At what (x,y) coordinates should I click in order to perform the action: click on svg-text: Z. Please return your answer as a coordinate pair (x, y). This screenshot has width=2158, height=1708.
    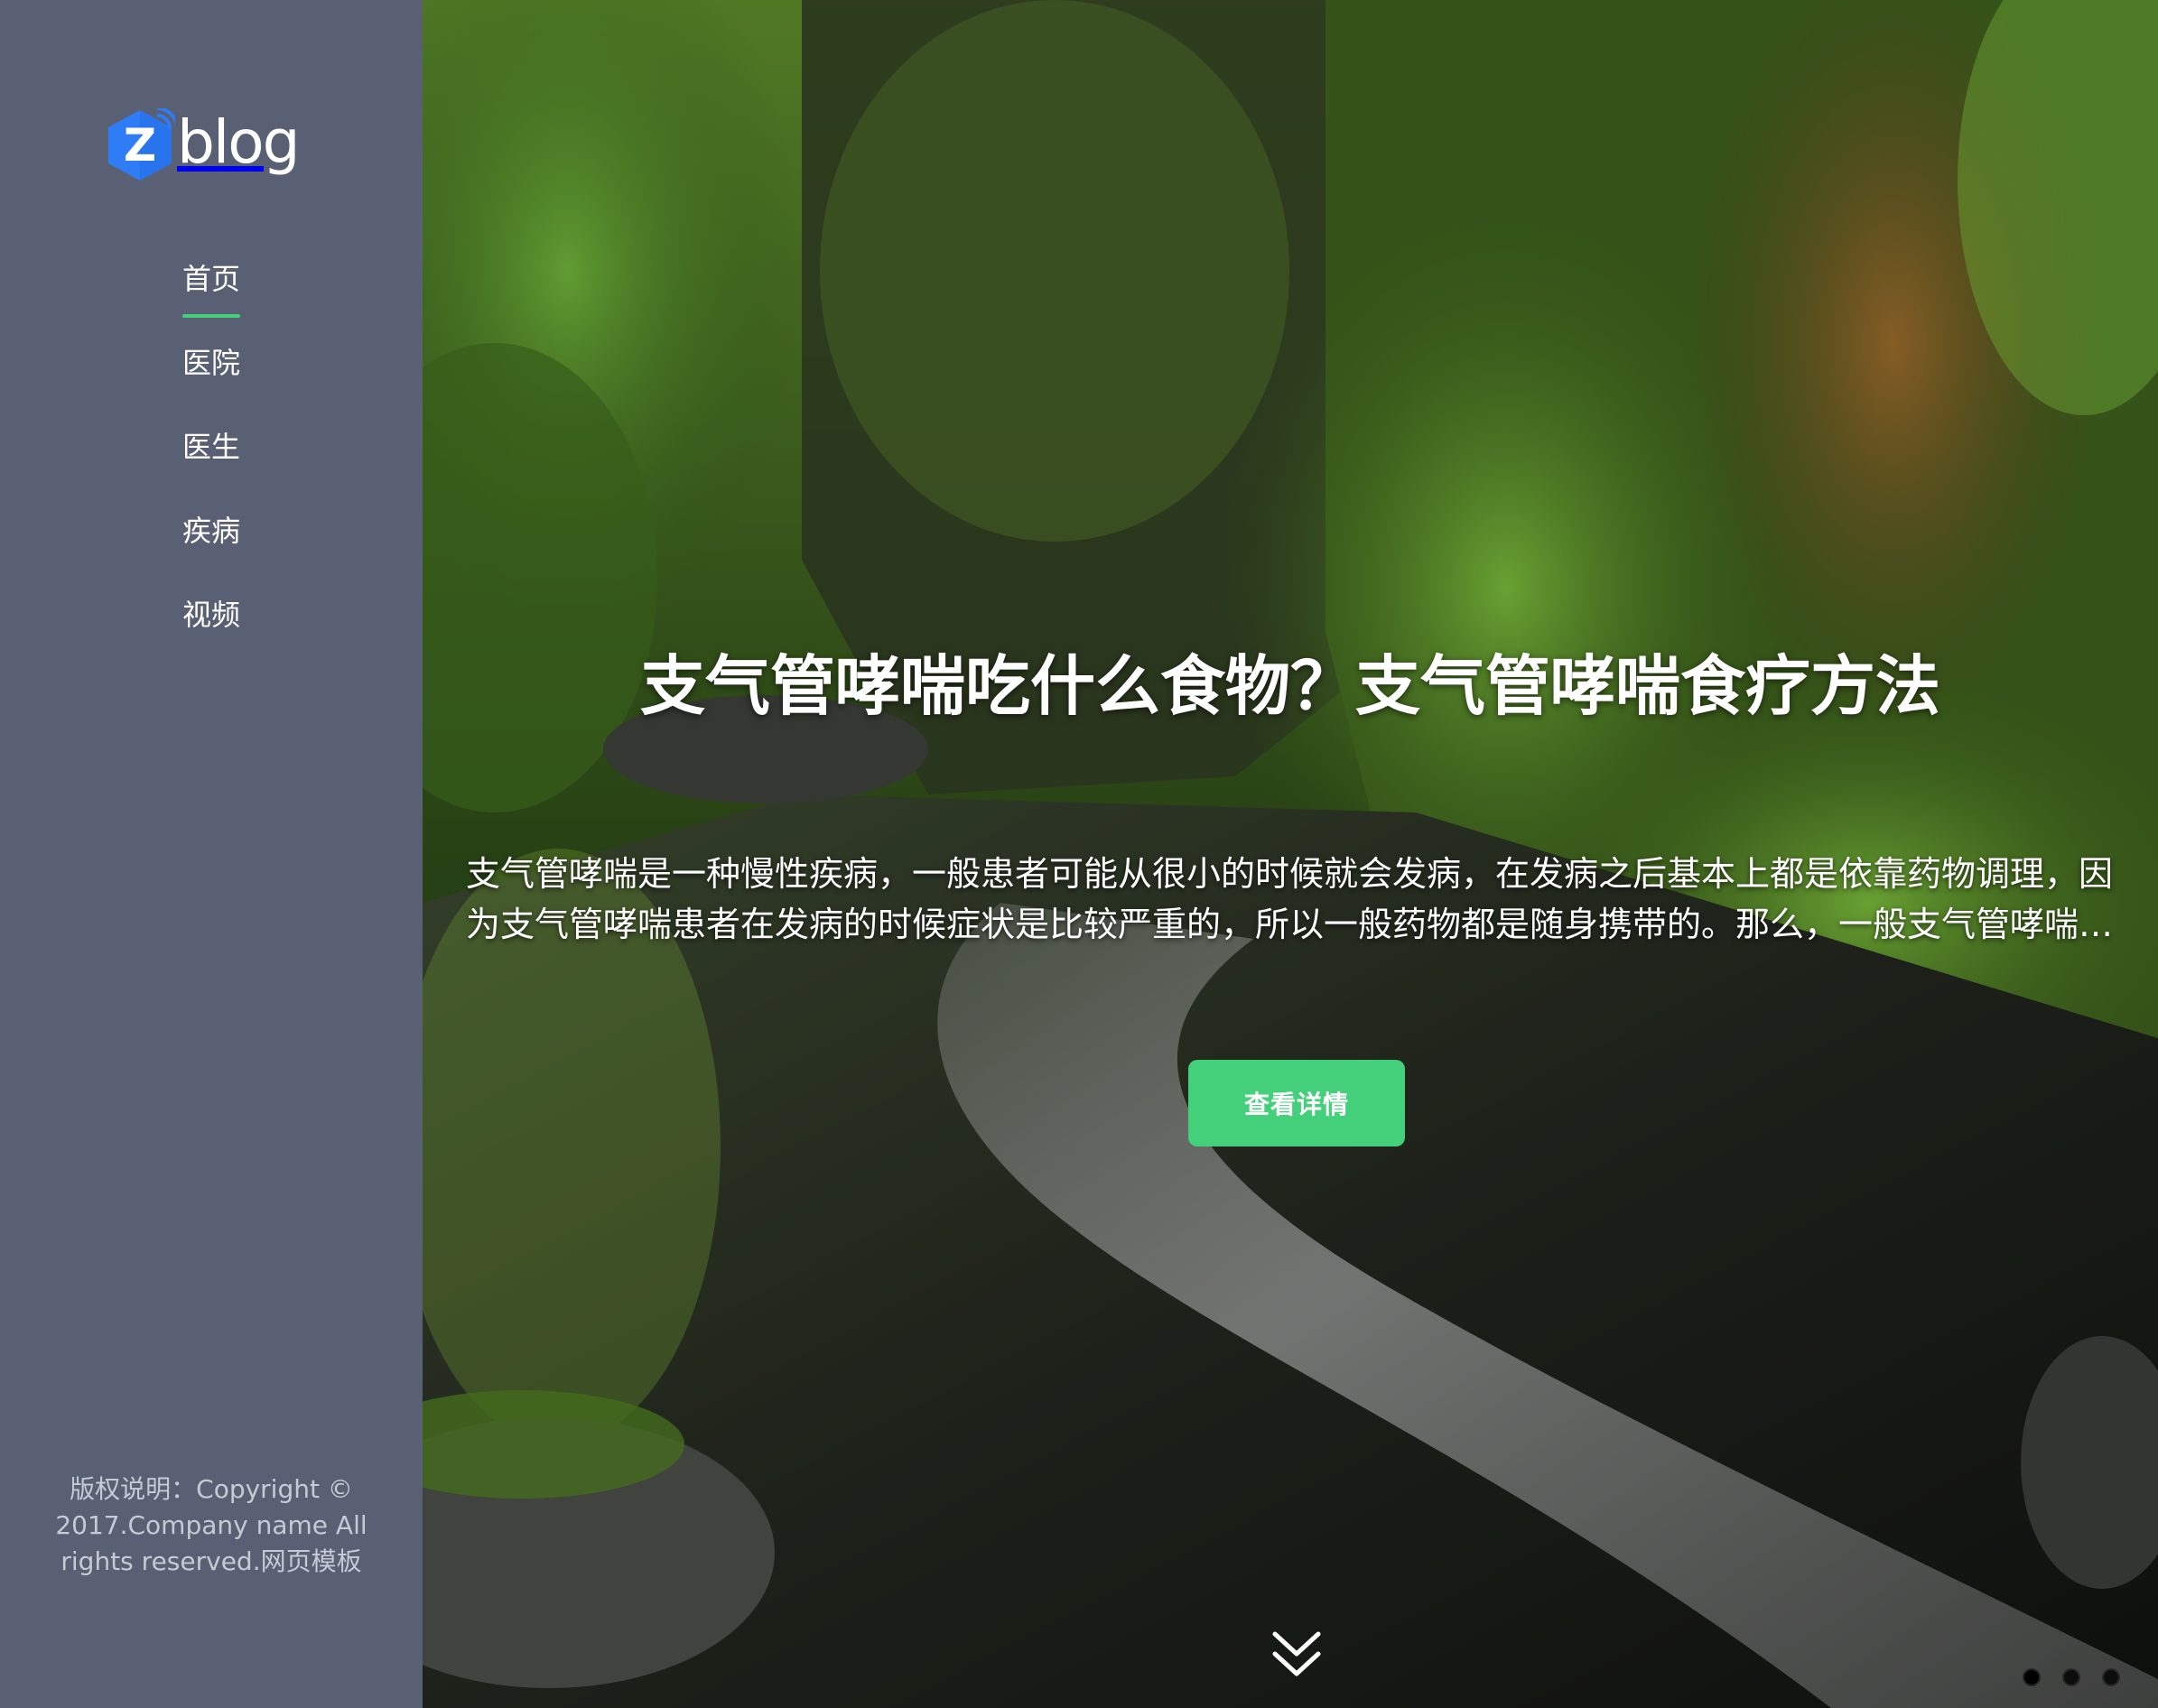
    Looking at the image, I should click on (140, 145).